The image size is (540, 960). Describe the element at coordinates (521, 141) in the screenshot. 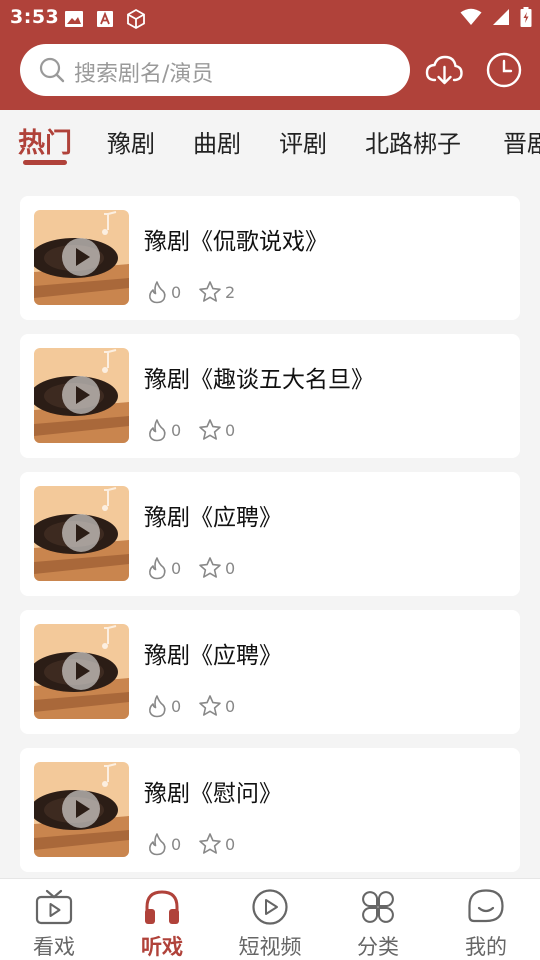

I see `tab-jinju: 晋剧` at that location.